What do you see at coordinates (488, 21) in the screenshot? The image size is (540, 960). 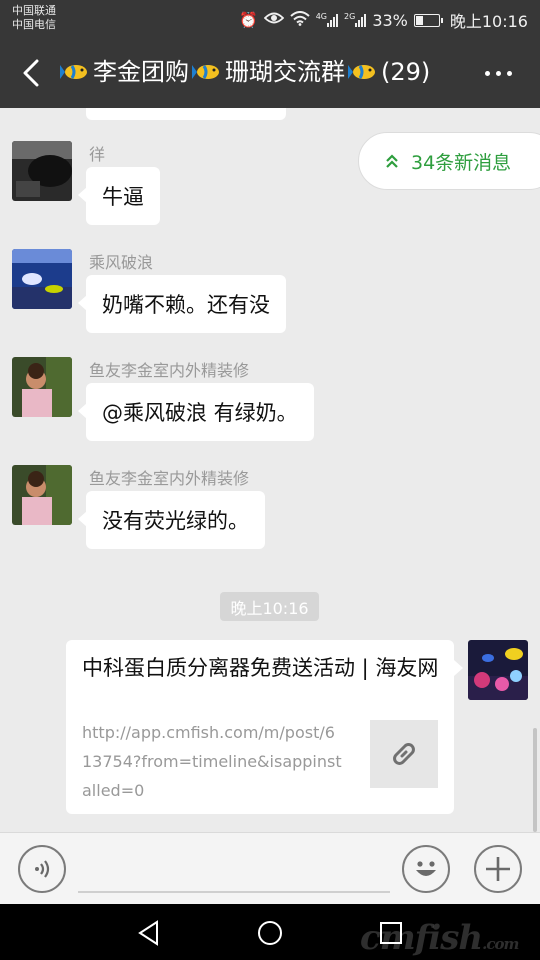 I see `status-time: 晚上10:16` at bounding box center [488, 21].